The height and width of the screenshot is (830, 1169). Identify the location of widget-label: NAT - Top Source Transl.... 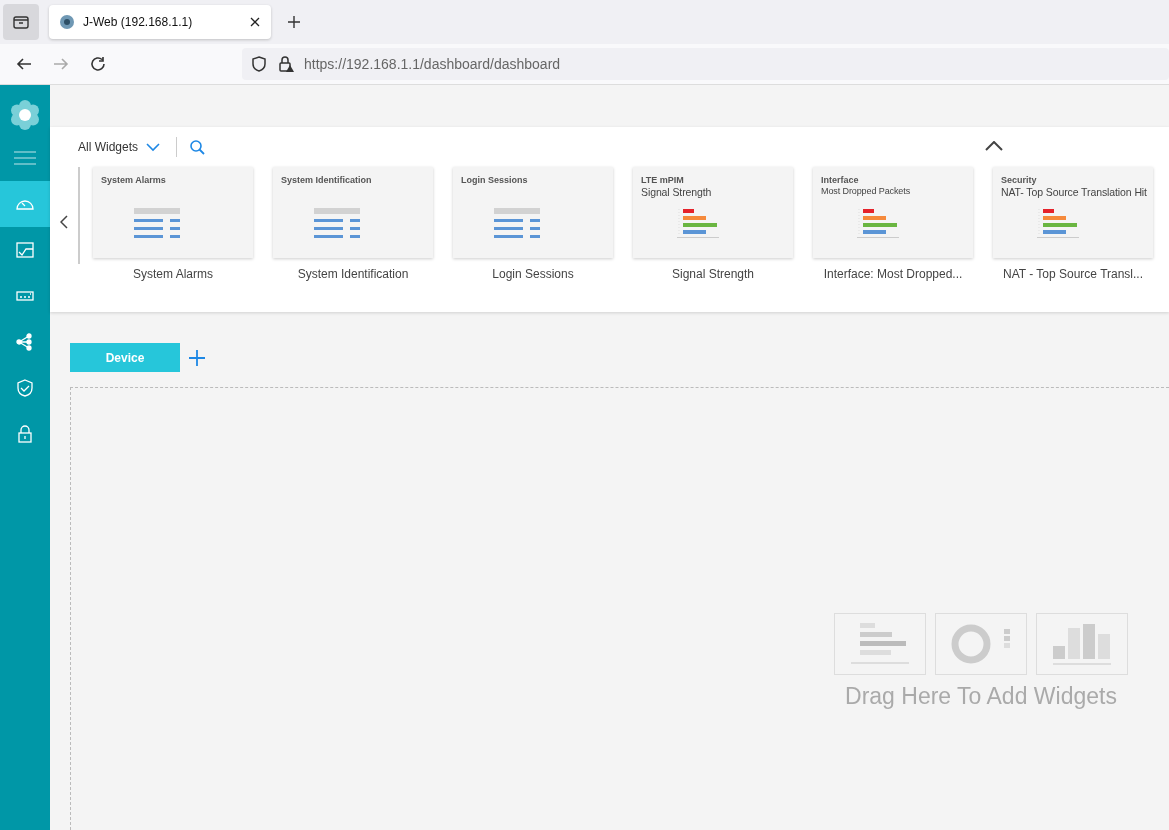
(1073, 274).